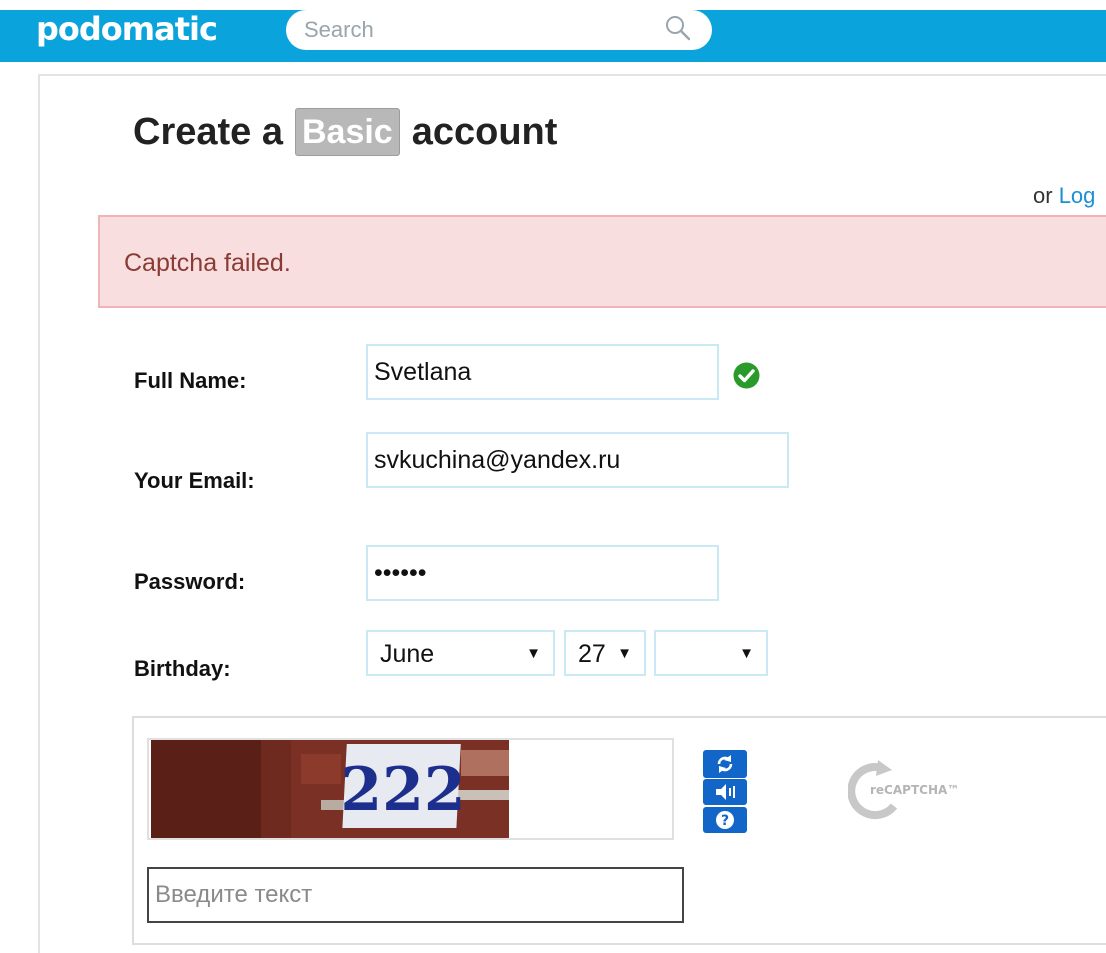 This screenshot has width=1106, height=953. I want to click on help-icon: ?, so click(725, 820).